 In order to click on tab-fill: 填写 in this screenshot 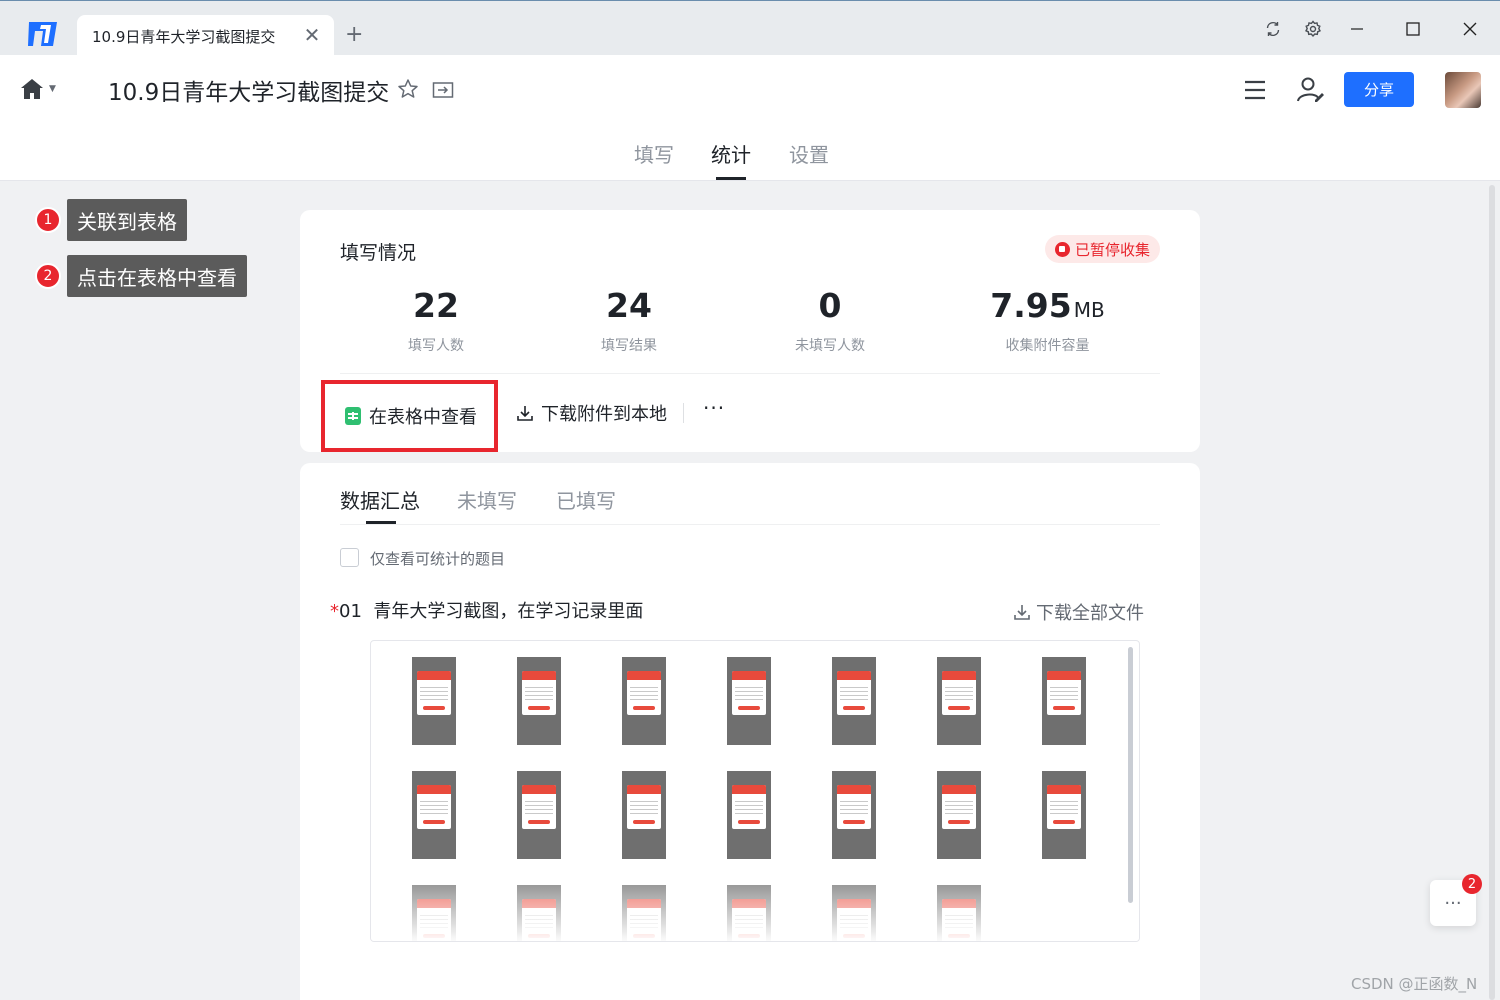, I will do `click(654, 153)`.